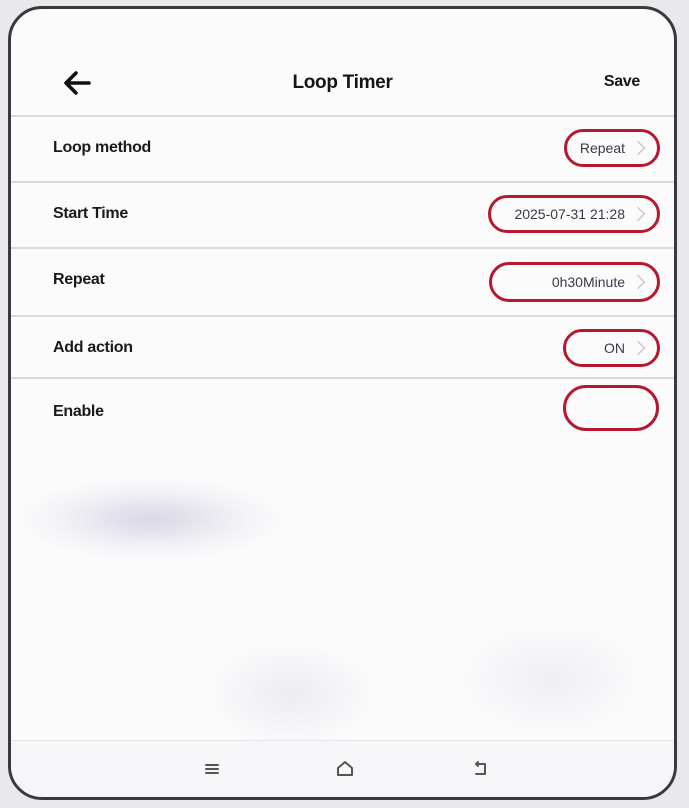  What do you see at coordinates (611, 408) in the screenshot?
I see `enable-toggle` at bounding box center [611, 408].